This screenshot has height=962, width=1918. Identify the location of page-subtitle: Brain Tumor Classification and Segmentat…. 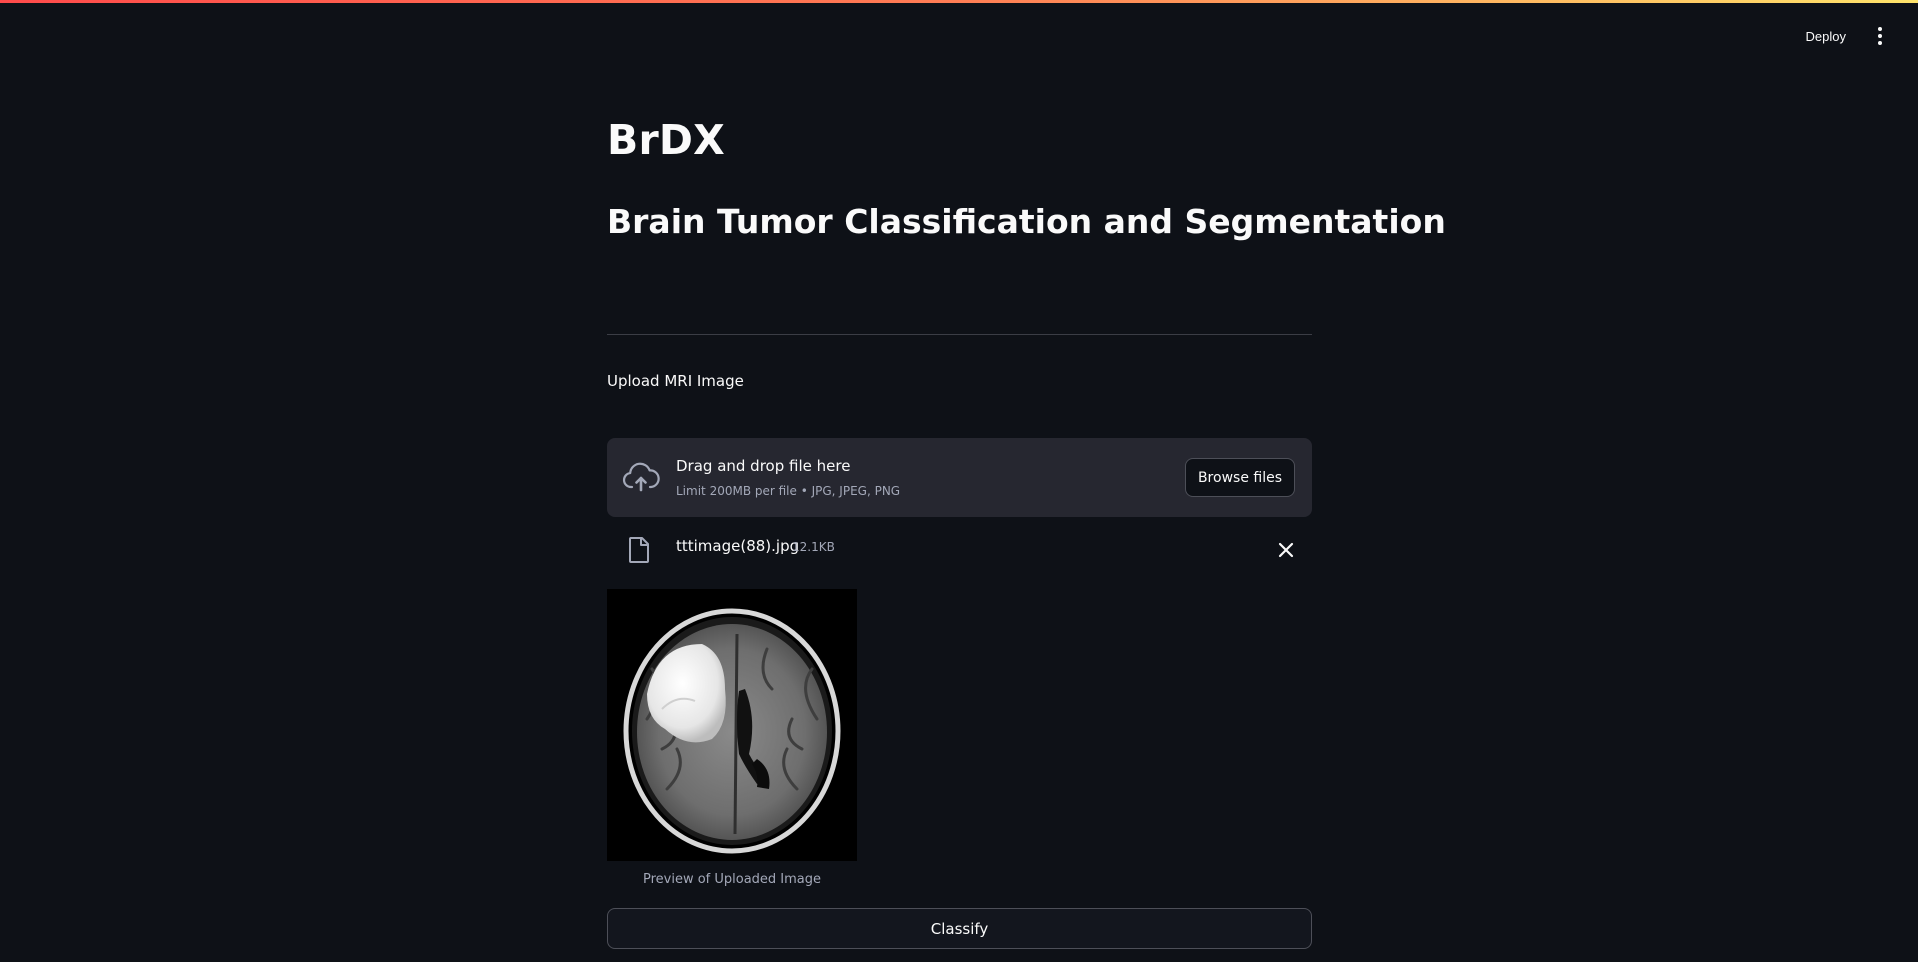
(1026, 221).